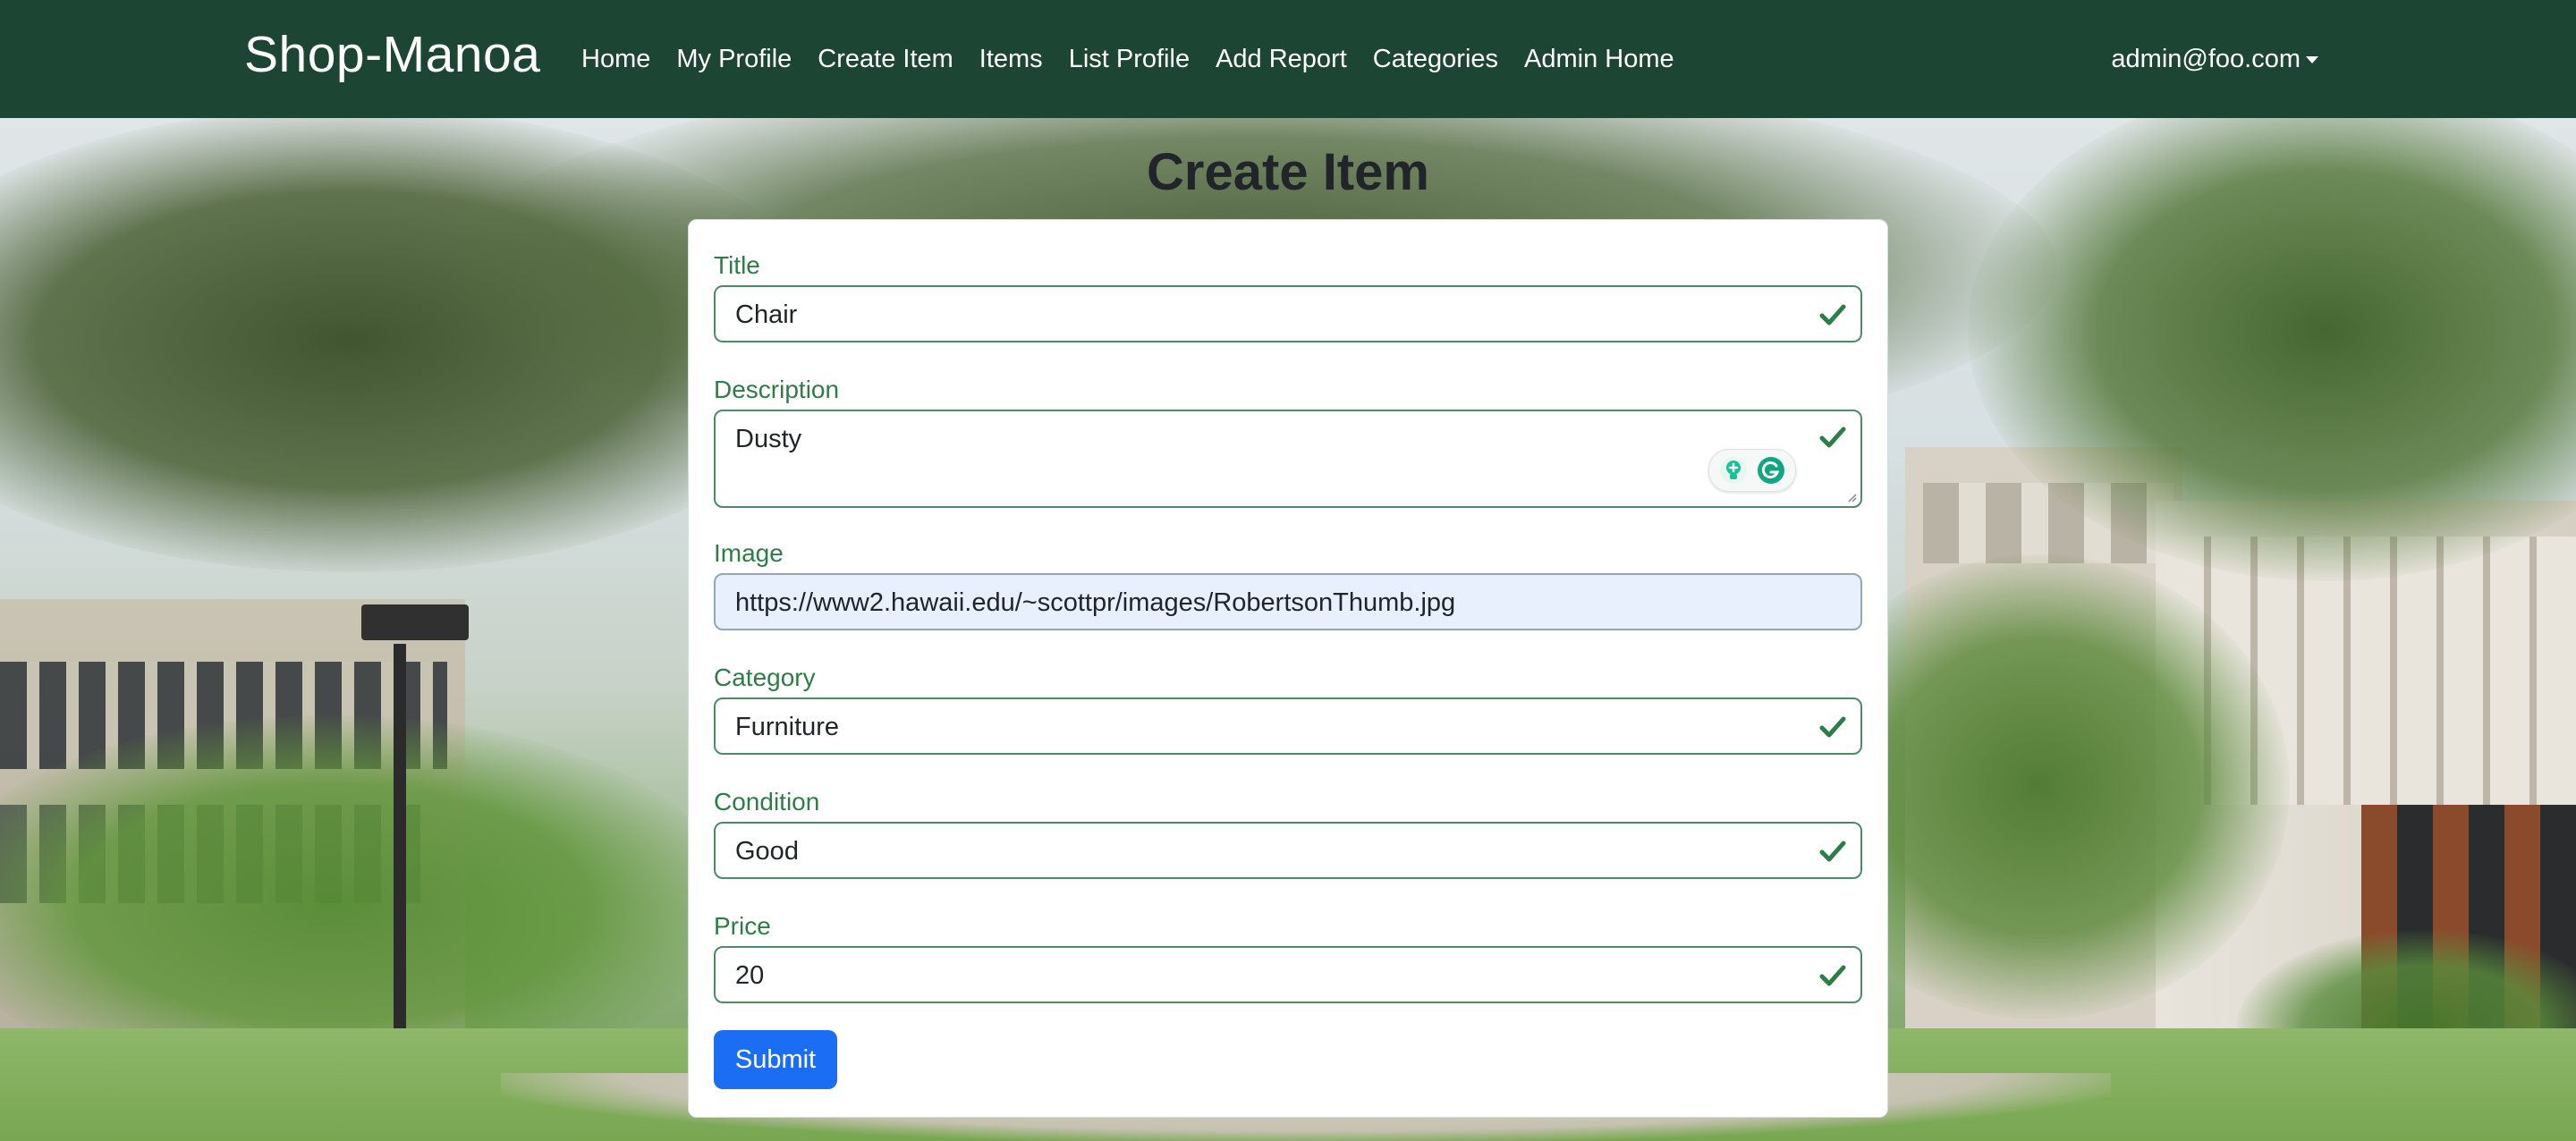 This screenshot has width=2576, height=1141. Describe the element at coordinates (1129, 59) in the screenshot. I see `nav-link-list-profile: List Profile` at that location.